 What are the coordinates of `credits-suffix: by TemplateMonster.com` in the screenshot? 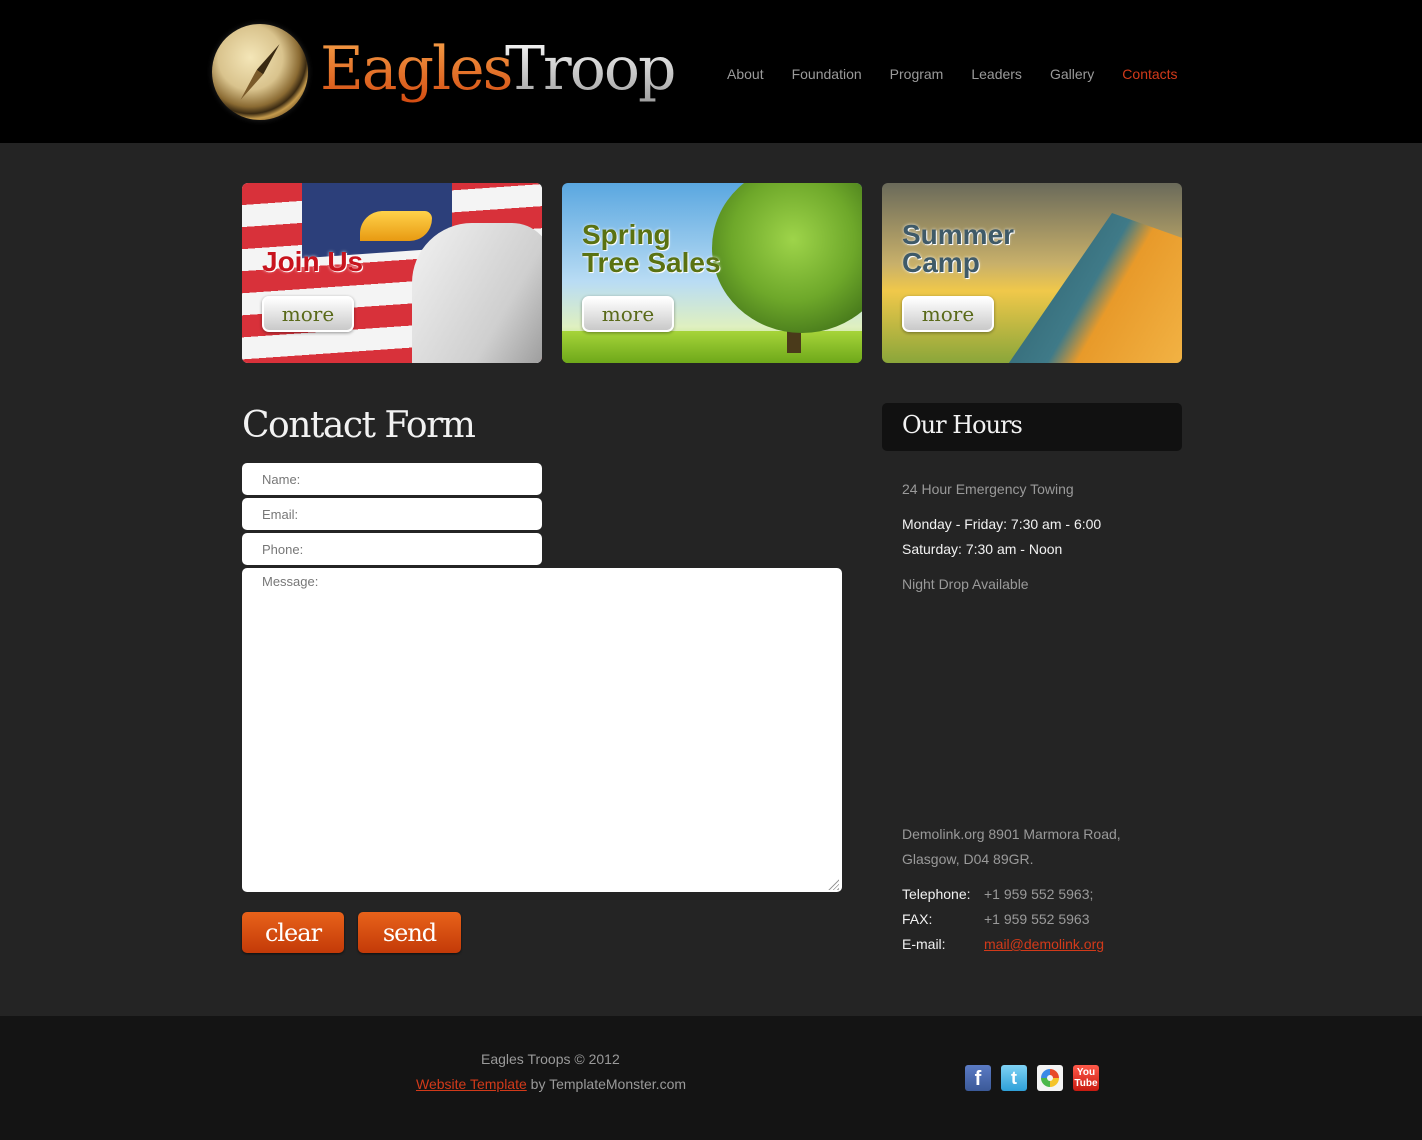 It's located at (606, 1084).